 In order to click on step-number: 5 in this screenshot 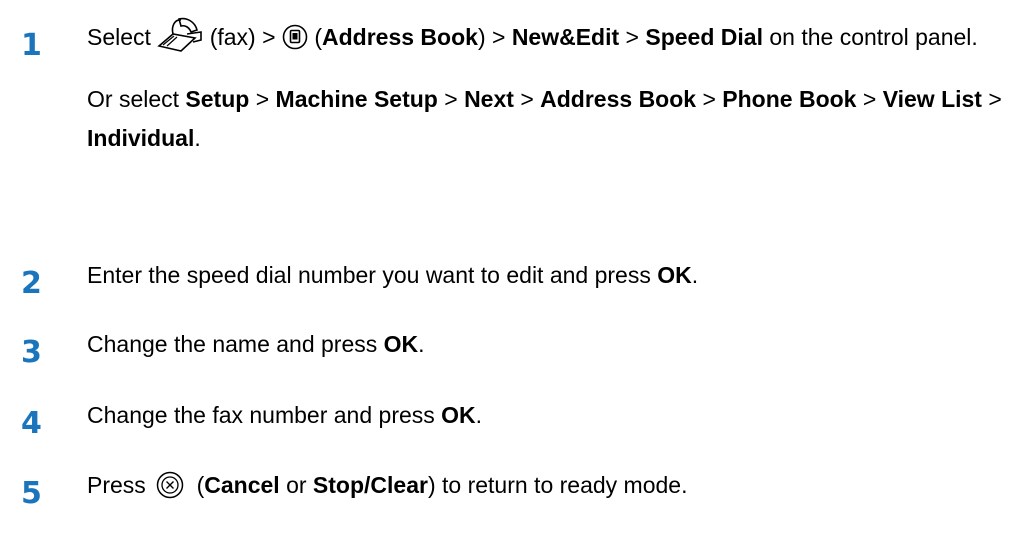, I will do `click(31, 493)`.